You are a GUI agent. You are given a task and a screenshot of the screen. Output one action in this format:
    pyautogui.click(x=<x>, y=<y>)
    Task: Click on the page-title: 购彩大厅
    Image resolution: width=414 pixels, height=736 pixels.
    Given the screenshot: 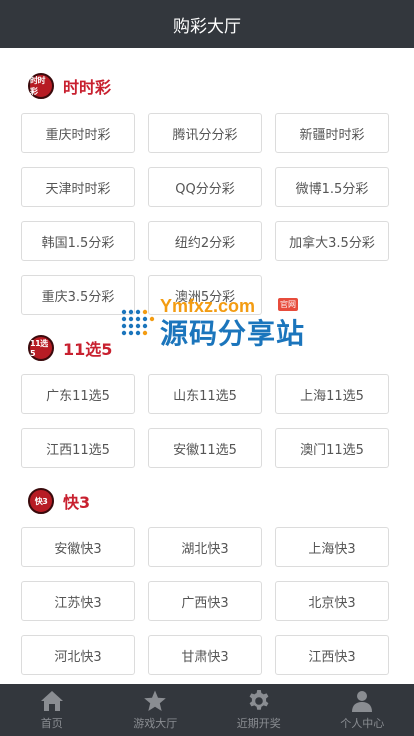 What is the action you would take?
    pyautogui.click(x=207, y=26)
    